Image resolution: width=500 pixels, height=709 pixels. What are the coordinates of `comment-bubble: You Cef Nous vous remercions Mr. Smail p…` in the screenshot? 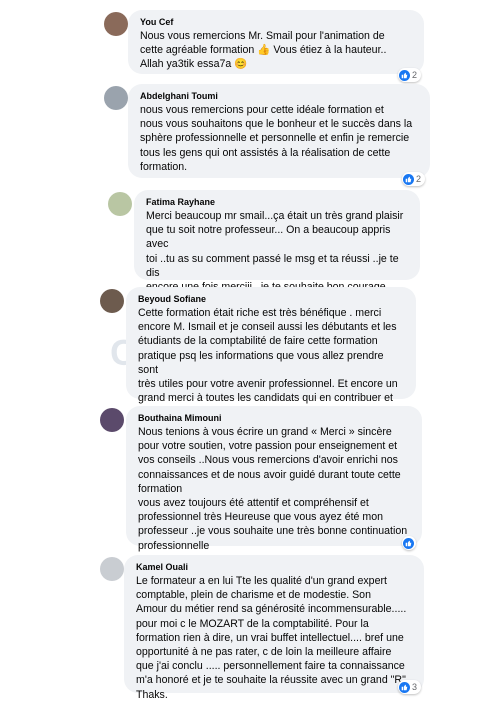 It's located at (276, 42).